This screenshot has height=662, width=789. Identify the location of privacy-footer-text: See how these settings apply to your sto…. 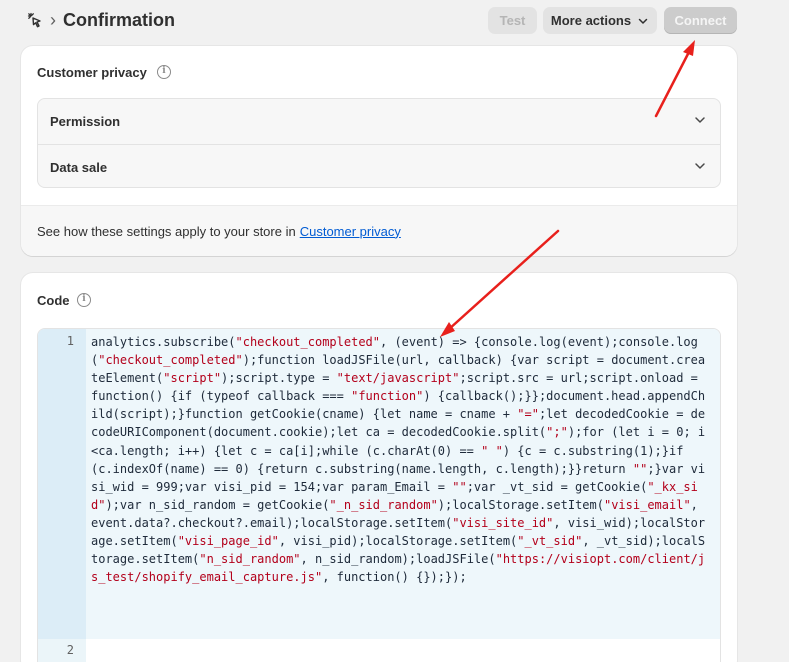
(166, 231).